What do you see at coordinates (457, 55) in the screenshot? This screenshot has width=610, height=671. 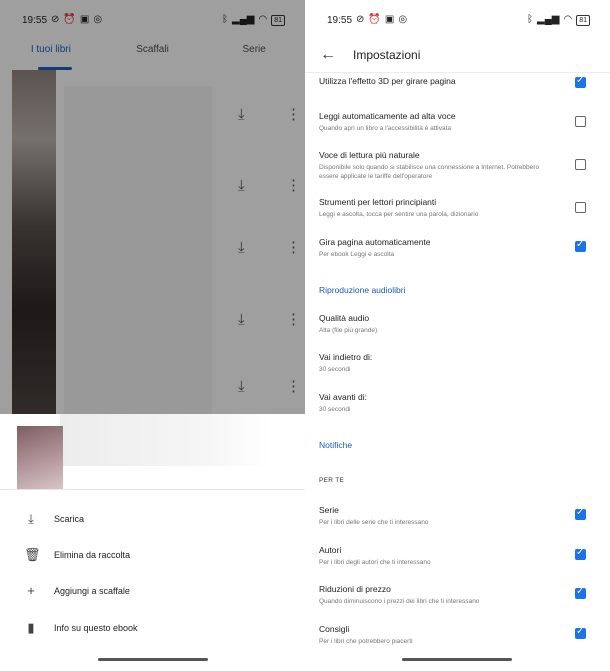 I see `settings-app-bar: ← Impostazioni` at bounding box center [457, 55].